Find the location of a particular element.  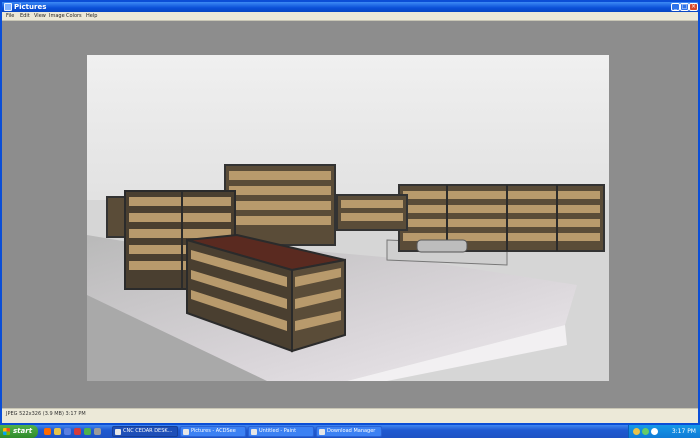

show-desktop-icon is located at coordinates (97, 431).